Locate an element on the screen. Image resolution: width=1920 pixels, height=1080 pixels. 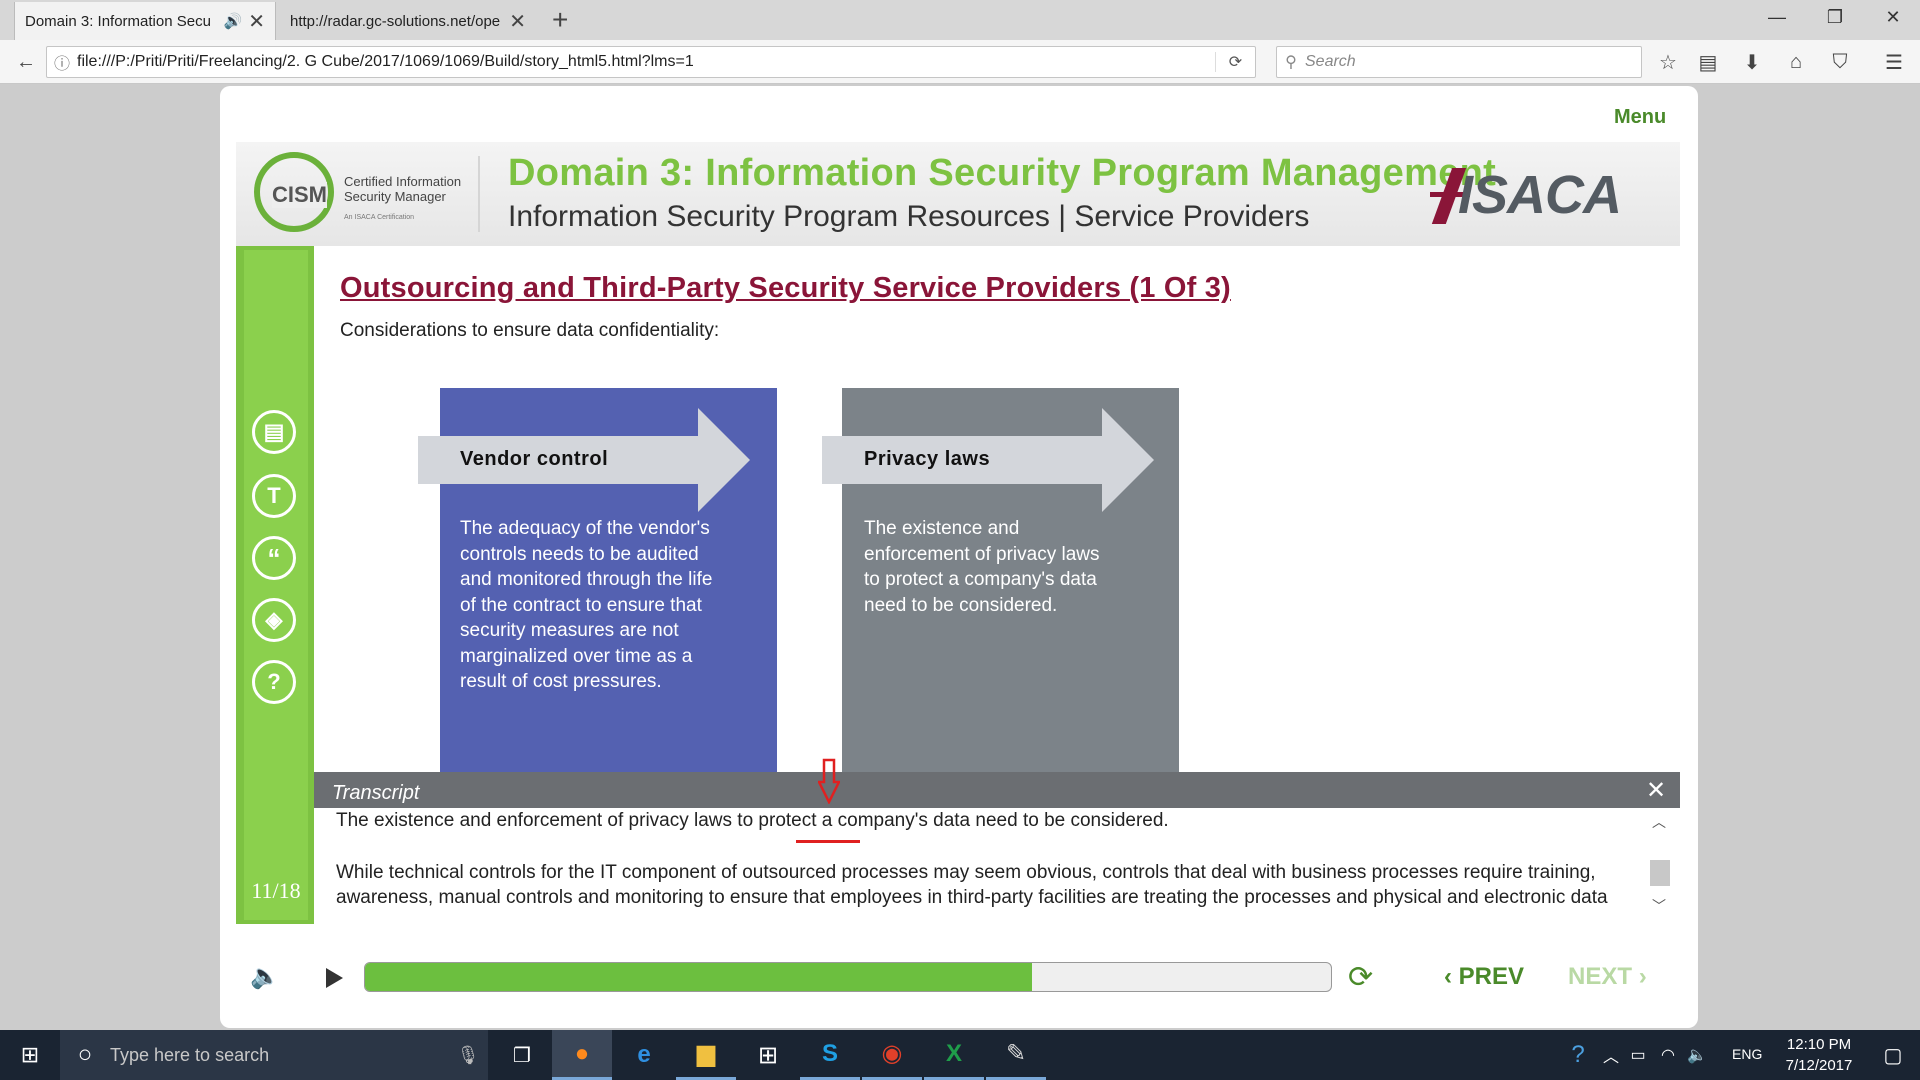
help-tray-icon: ? is located at coordinates (1578, 1055).